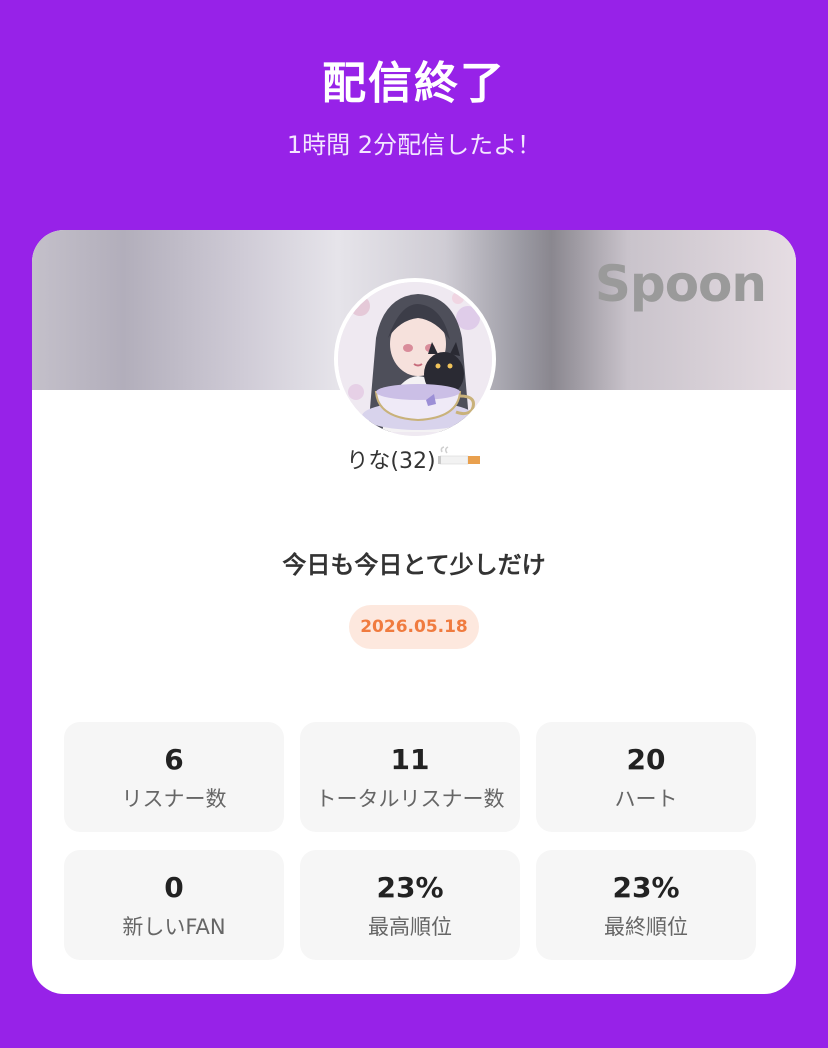  I want to click on page-title: 配信終了, so click(414, 83).